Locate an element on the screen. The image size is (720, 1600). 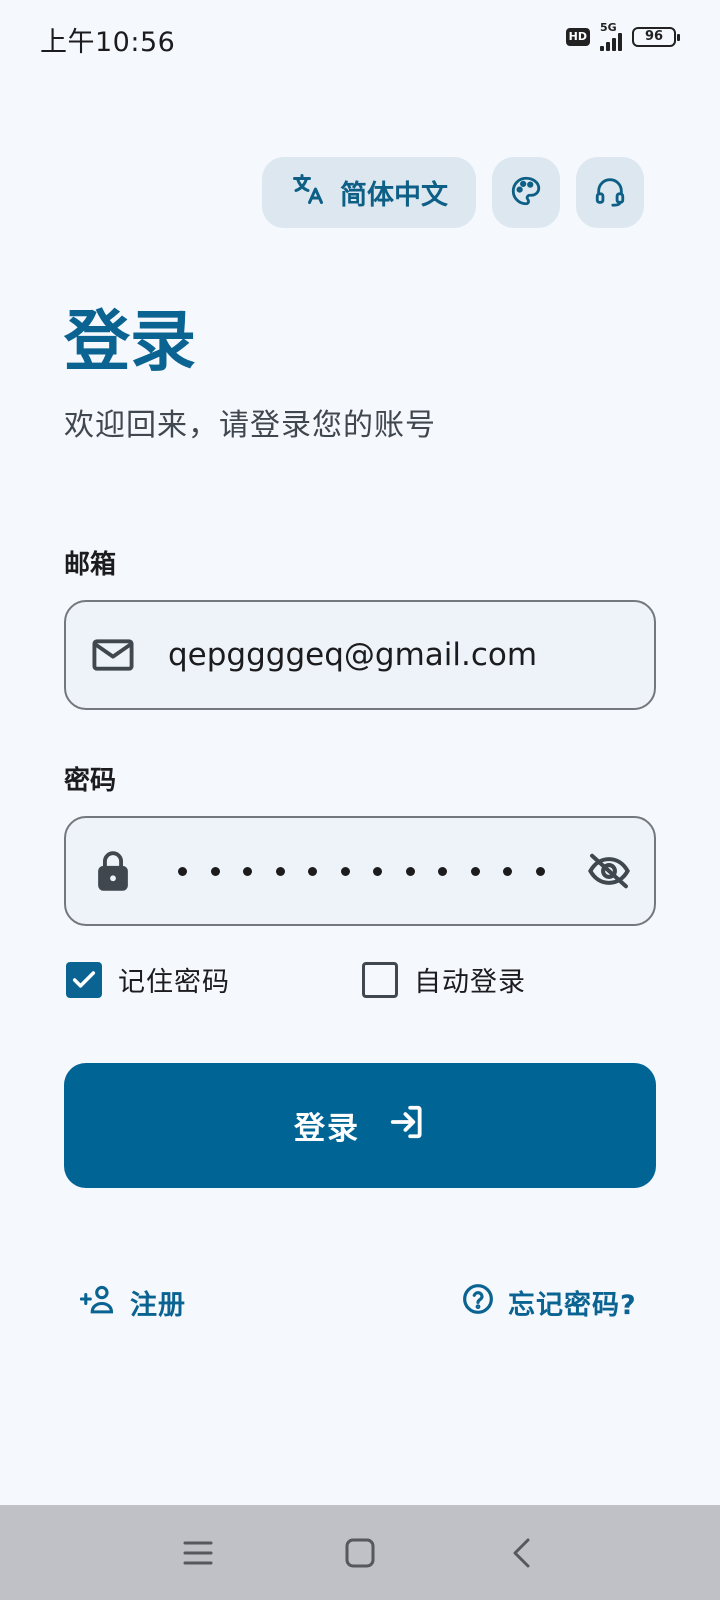
hd-badge: HD is located at coordinates (577, 36).